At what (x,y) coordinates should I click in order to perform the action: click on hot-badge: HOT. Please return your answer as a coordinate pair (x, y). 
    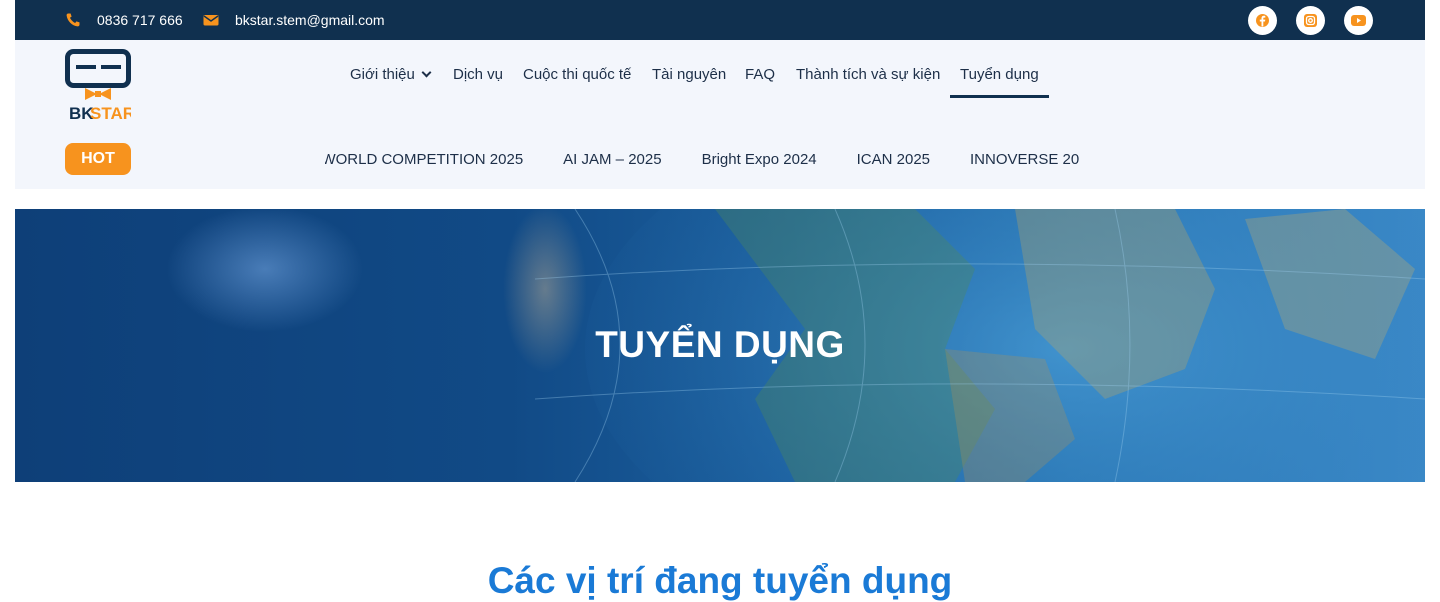
    Looking at the image, I should click on (98, 159).